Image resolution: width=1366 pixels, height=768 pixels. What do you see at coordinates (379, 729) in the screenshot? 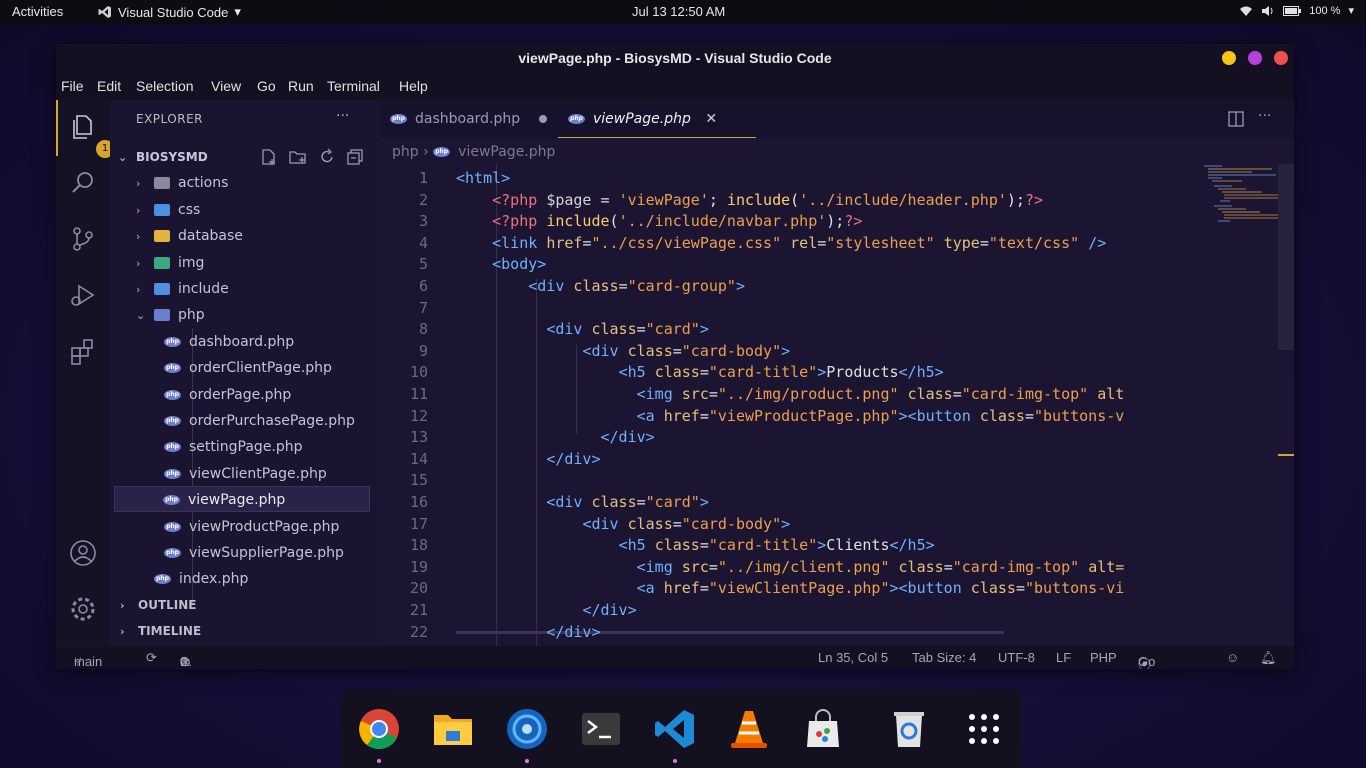
I see `chrome-icon` at bounding box center [379, 729].